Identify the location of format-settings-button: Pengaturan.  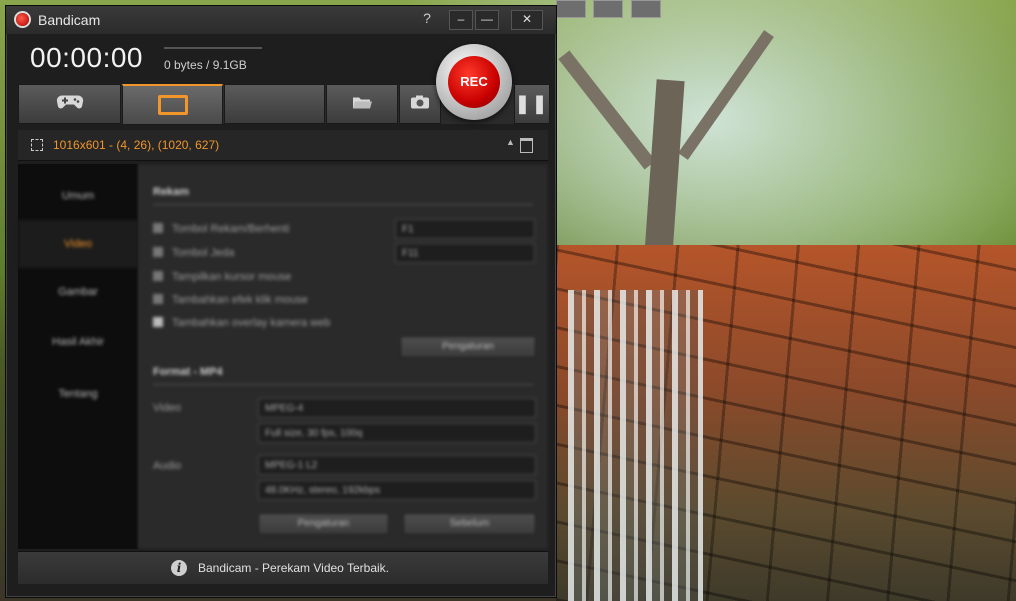
(323, 524).